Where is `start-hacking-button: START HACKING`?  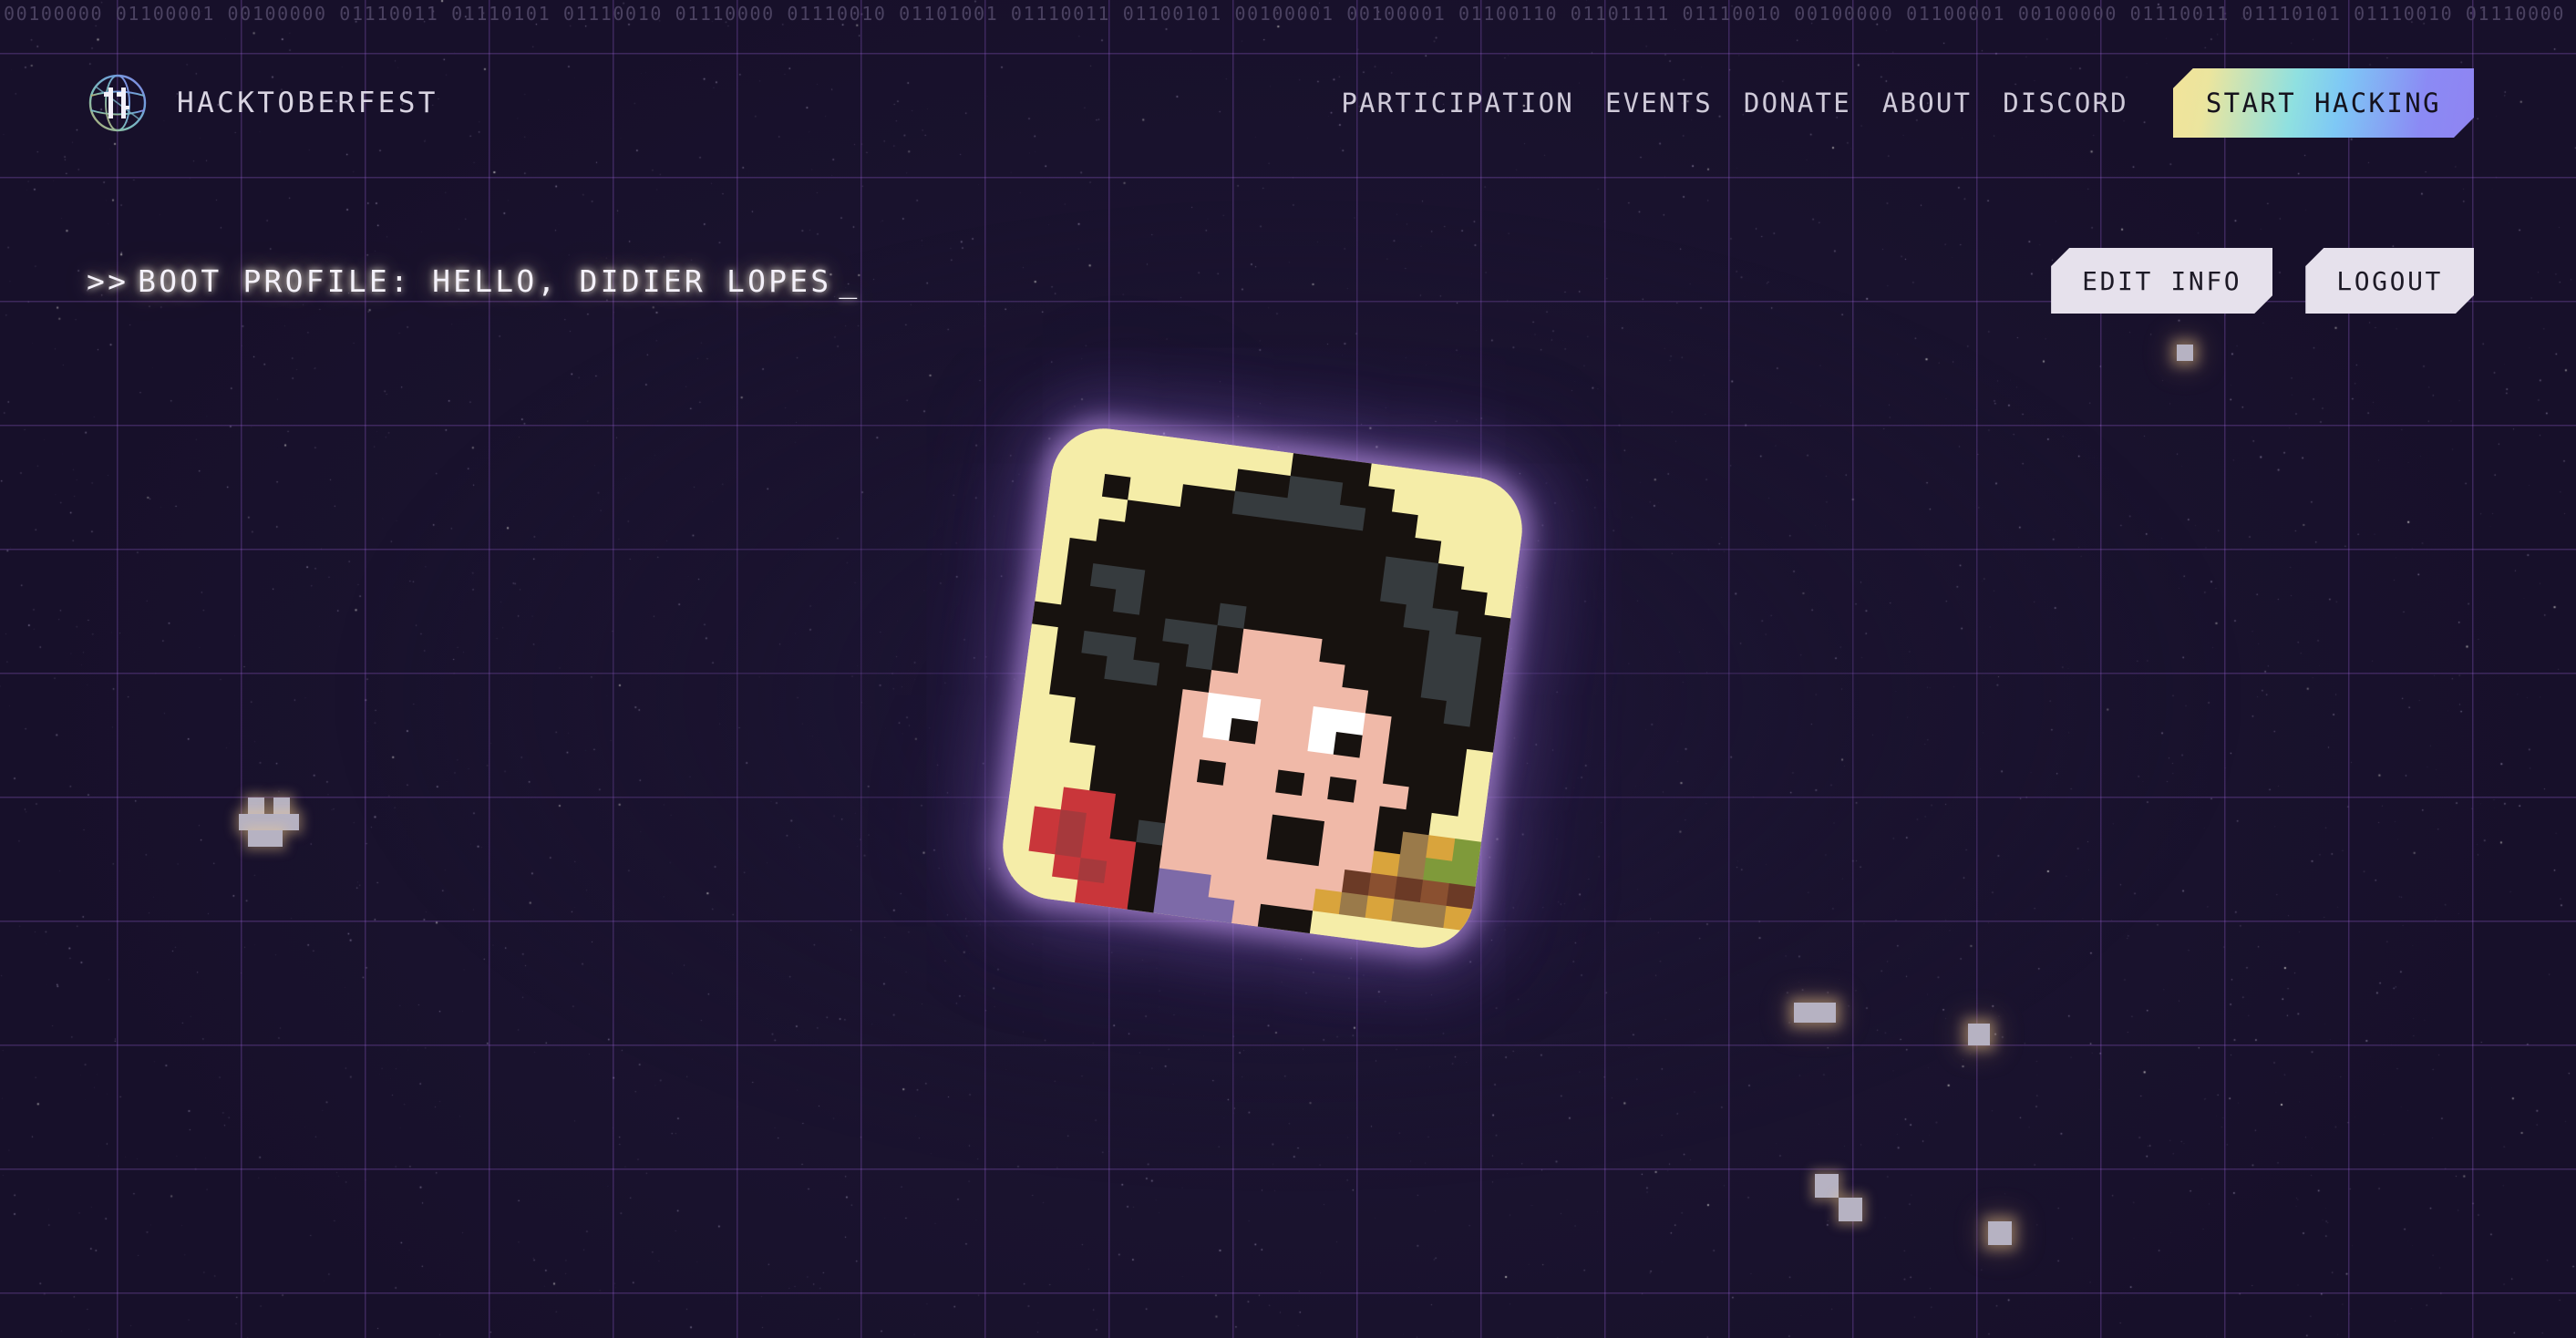
start-hacking-button: START HACKING is located at coordinates (2323, 103).